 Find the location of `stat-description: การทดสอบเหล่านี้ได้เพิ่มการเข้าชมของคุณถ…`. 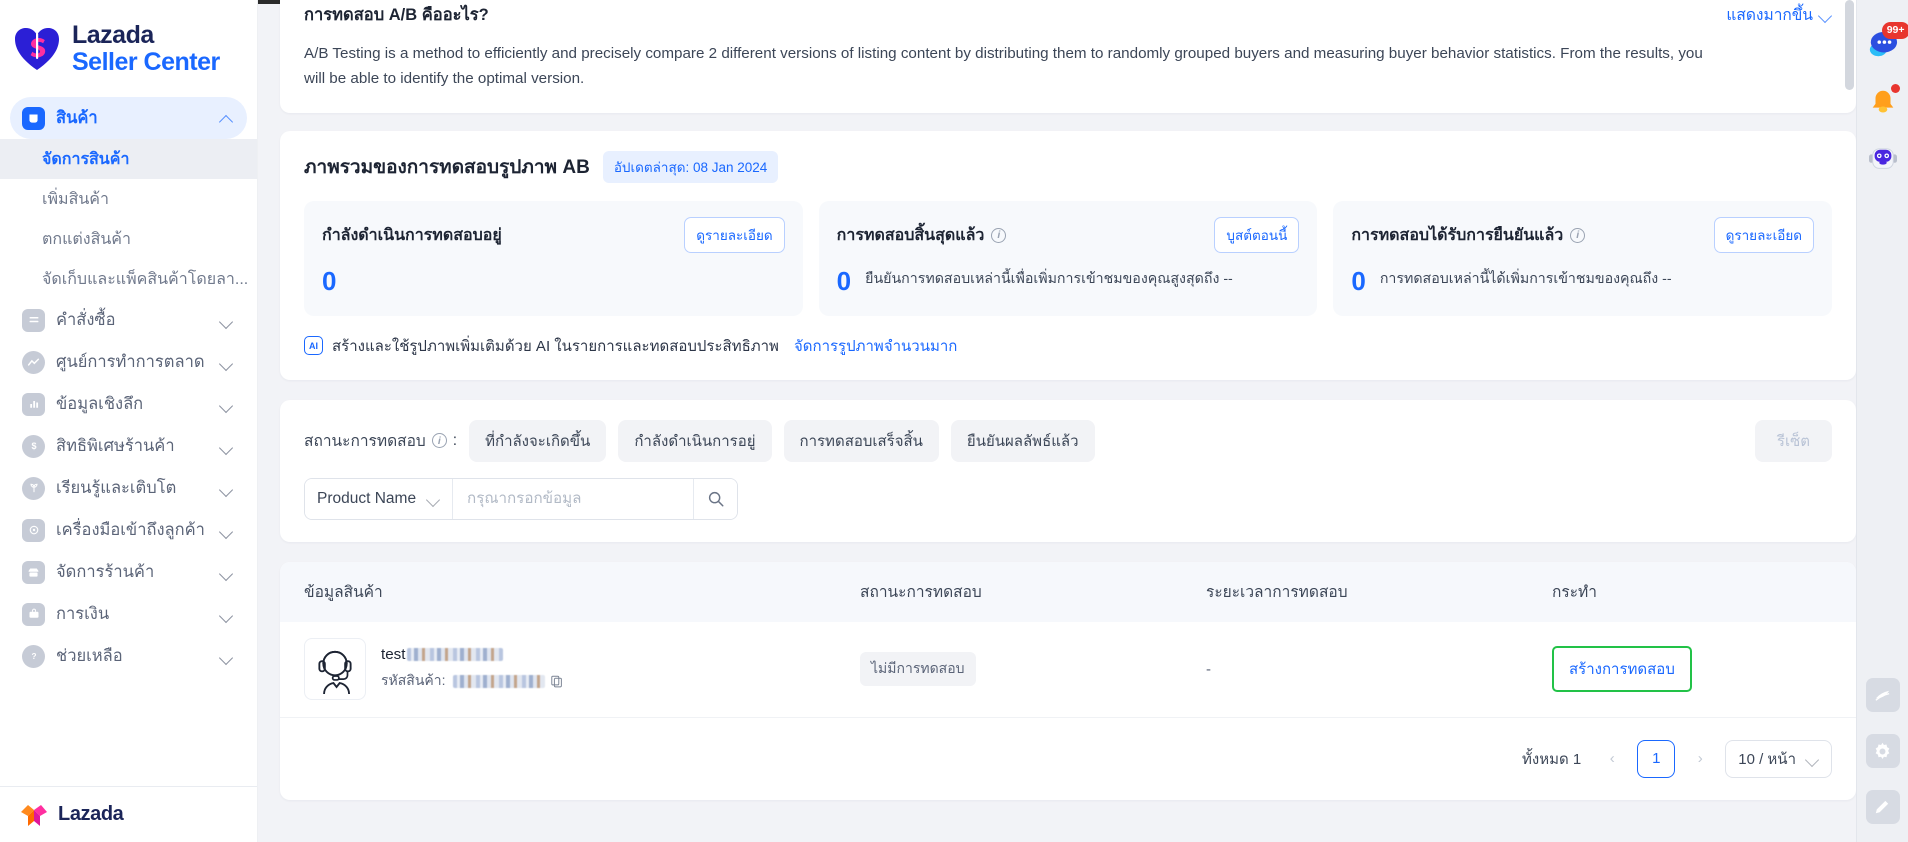

stat-description: การทดสอบเหล่านี้ได้เพิ่มการเข้าชมของคุณถ… is located at coordinates (1525, 279).